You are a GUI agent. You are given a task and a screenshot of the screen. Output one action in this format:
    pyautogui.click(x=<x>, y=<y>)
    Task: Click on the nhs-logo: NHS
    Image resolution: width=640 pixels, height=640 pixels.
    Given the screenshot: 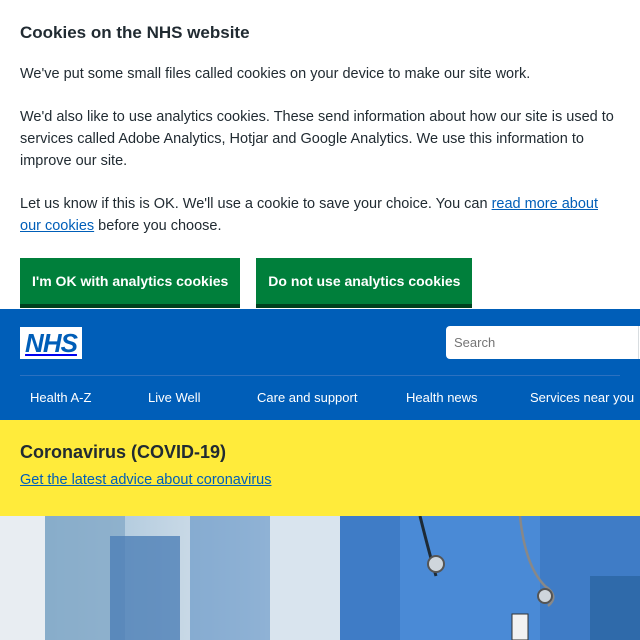 What is the action you would take?
    pyautogui.click(x=51, y=343)
    